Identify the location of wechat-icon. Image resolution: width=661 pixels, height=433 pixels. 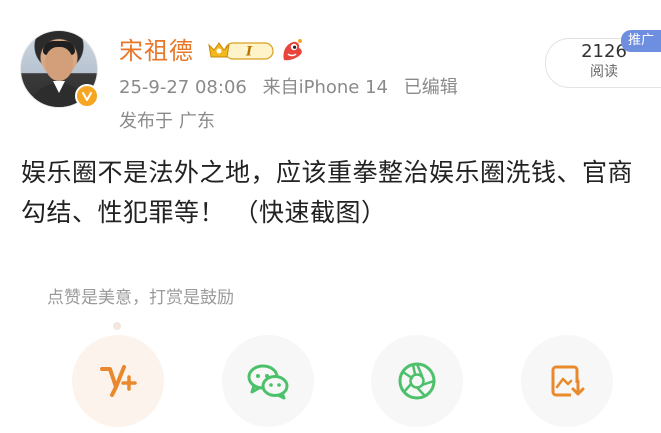
(268, 382).